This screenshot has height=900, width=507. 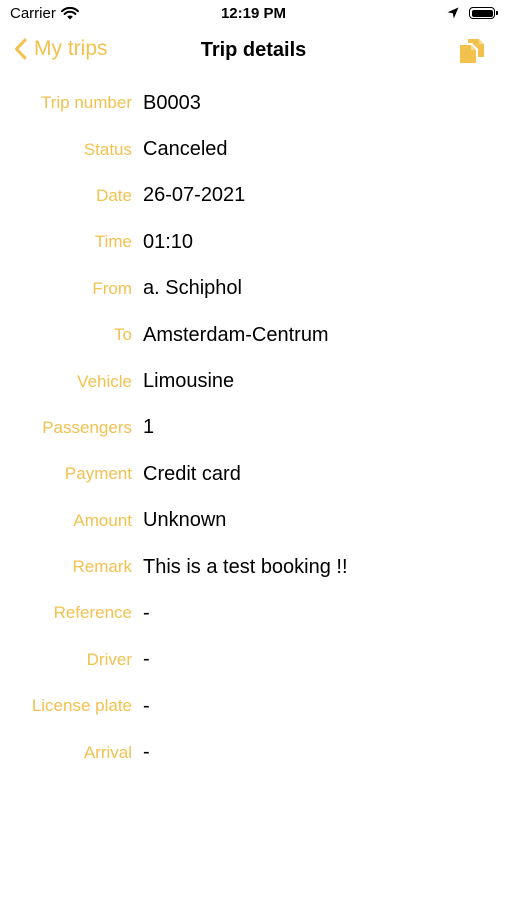 I want to click on detail-label: License plate, so click(x=81, y=706).